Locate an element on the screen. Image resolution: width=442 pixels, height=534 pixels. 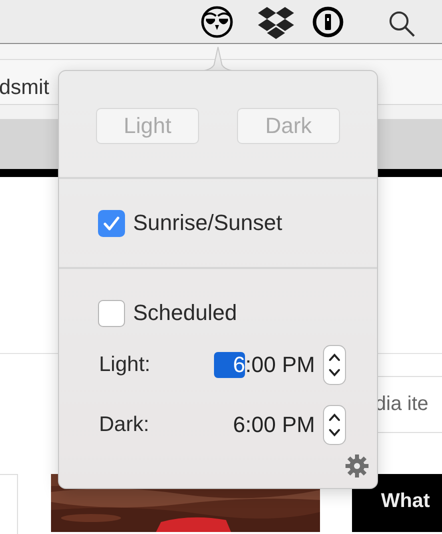
time-label: Dark: is located at coordinates (124, 425).